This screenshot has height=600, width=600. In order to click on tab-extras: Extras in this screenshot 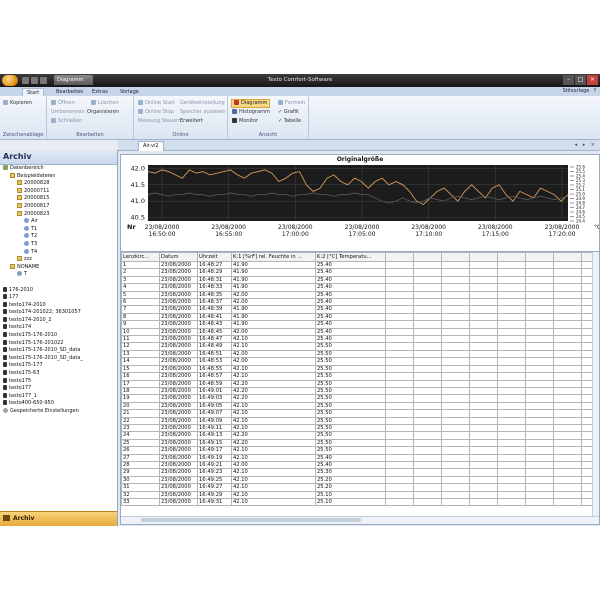, I will do `click(100, 92)`.